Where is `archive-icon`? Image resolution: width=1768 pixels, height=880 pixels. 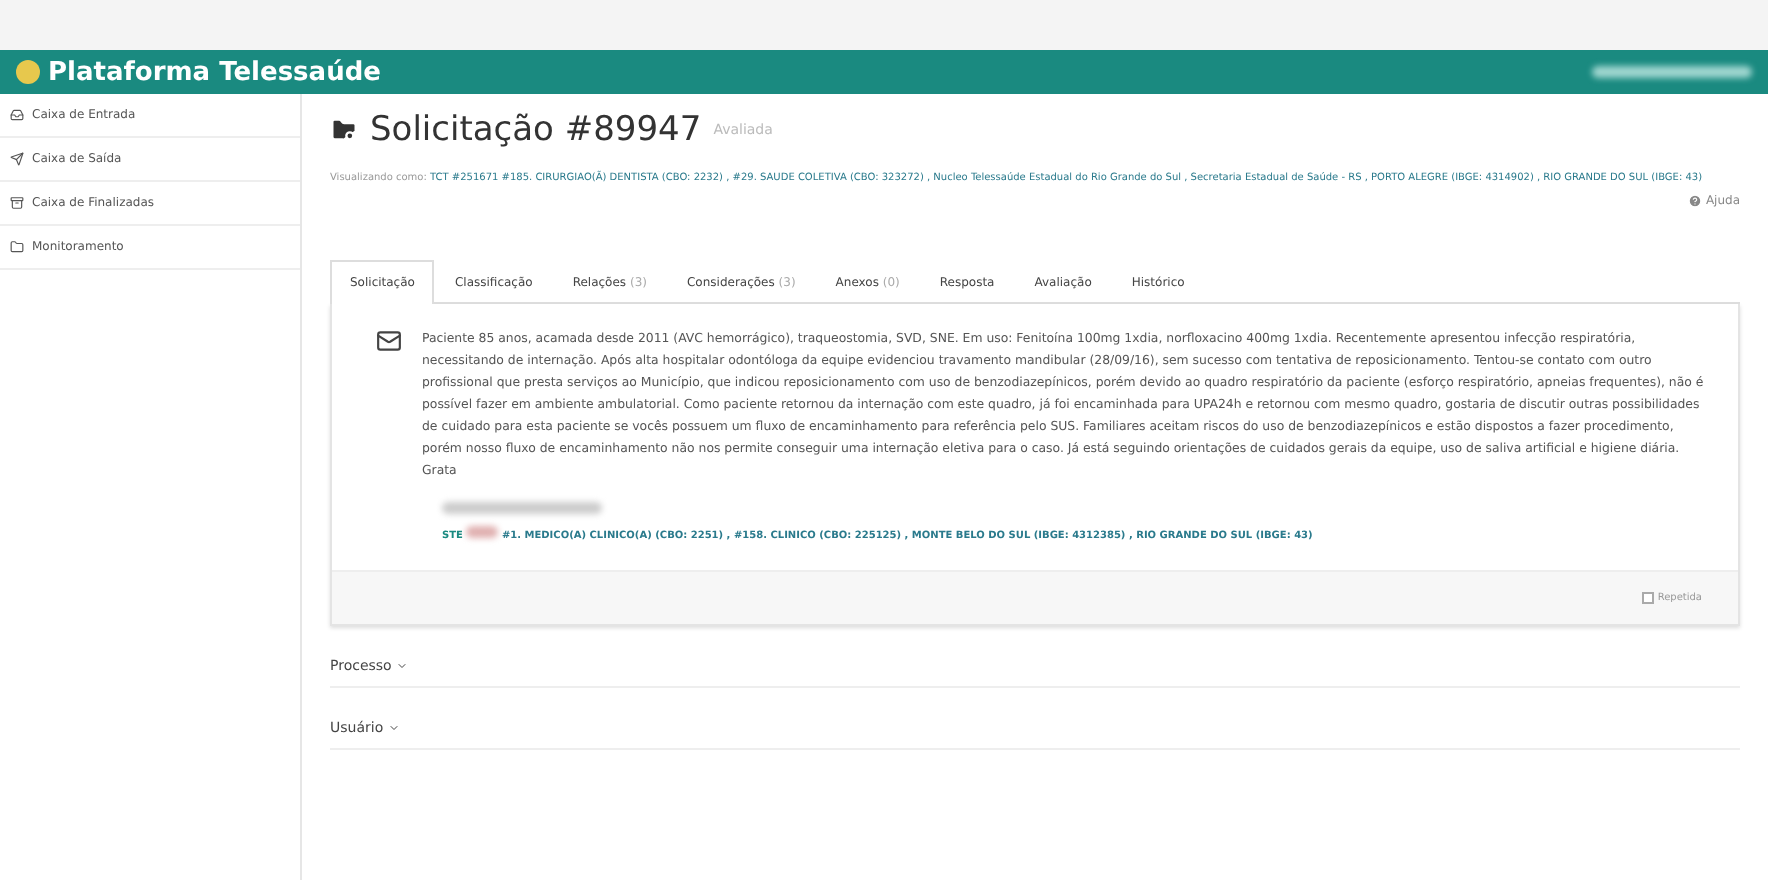
archive-icon is located at coordinates (17, 203).